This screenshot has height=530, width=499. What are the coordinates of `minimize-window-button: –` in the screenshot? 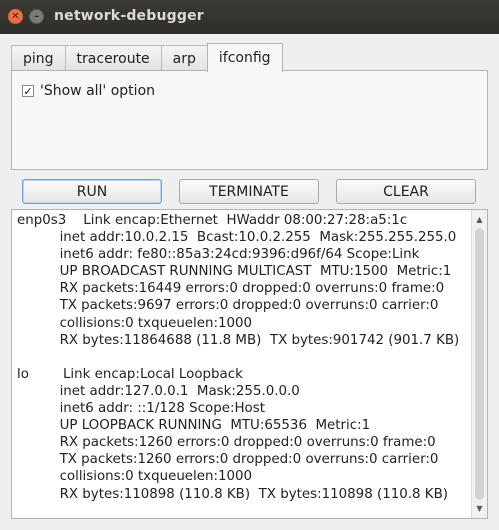 It's located at (36, 16).